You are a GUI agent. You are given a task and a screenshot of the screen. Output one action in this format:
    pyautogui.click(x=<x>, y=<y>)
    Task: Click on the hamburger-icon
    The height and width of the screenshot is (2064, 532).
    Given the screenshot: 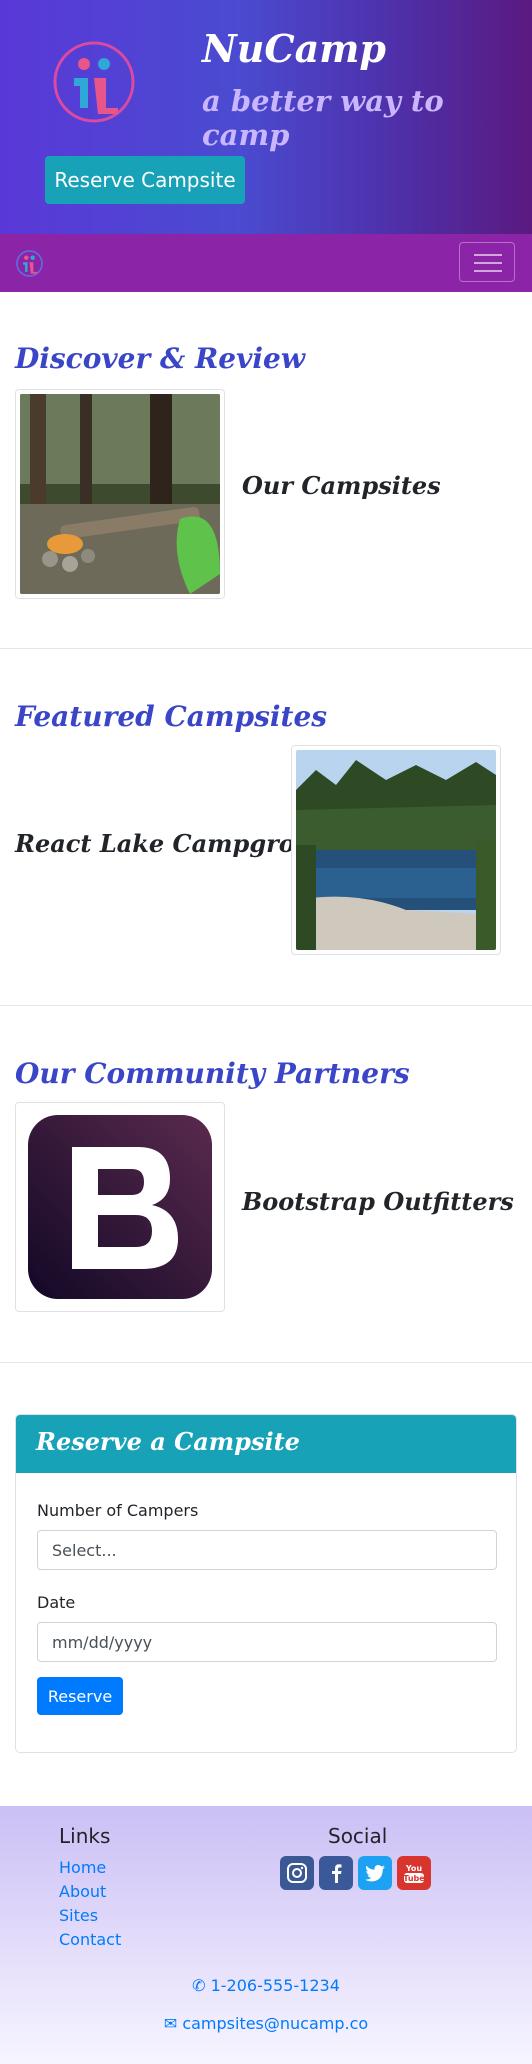 What is the action you would take?
    pyautogui.click(x=488, y=255)
    